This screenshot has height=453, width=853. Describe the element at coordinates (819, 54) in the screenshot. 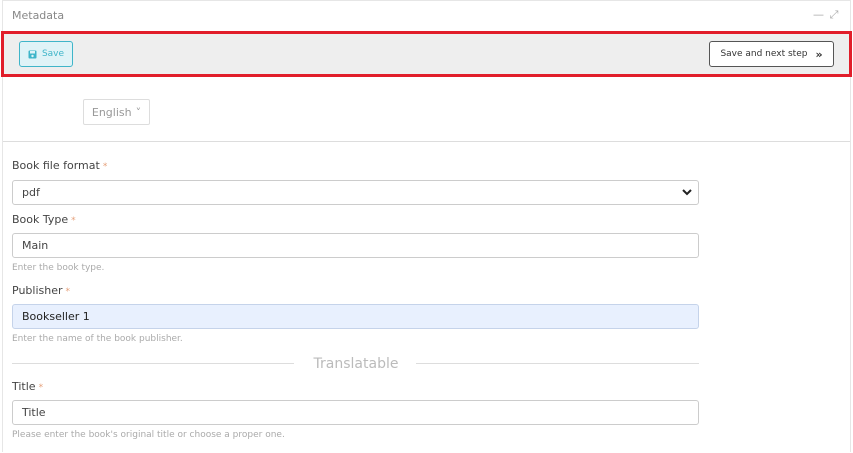

I see `double-chevron-right-icon: »` at that location.